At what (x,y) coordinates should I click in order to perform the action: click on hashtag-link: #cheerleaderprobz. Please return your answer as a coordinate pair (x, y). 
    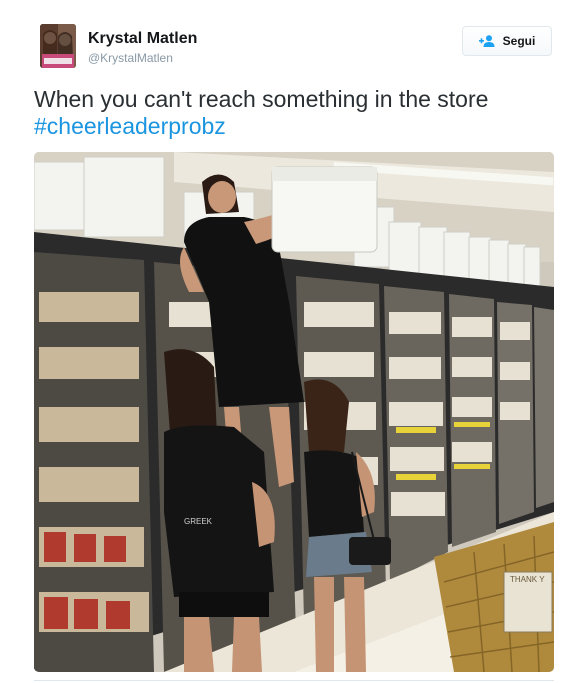
    Looking at the image, I should click on (294, 126).